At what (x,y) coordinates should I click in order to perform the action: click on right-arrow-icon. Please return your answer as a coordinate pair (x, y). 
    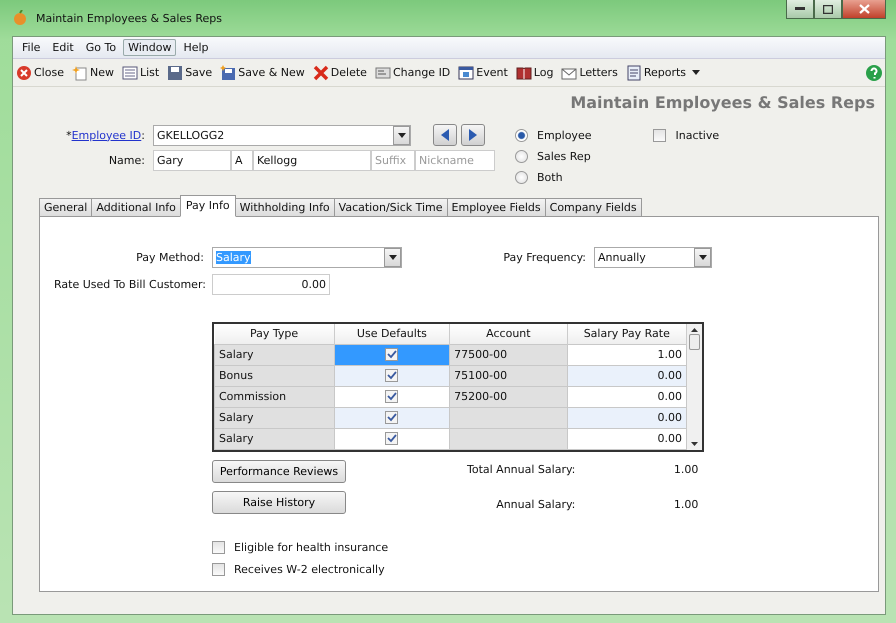
    Looking at the image, I should click on (473, 135).